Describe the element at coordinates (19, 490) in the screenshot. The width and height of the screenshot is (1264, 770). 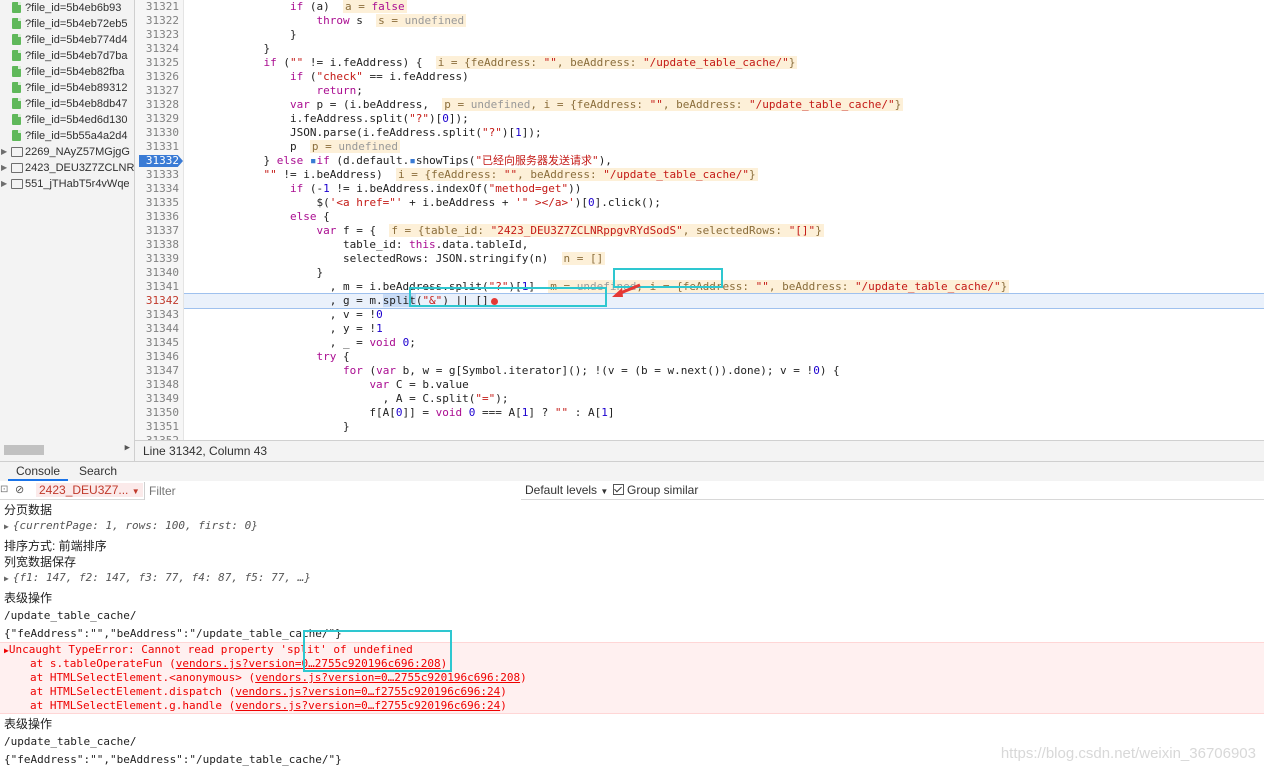
I see `clear-console-icon: ⊘` at that location.